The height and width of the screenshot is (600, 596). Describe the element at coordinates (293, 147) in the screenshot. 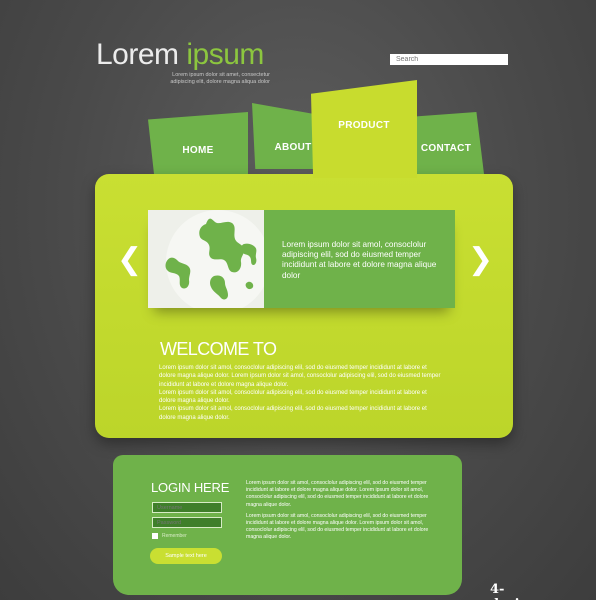

I see `nav-about-label: ABOUT` at that location.